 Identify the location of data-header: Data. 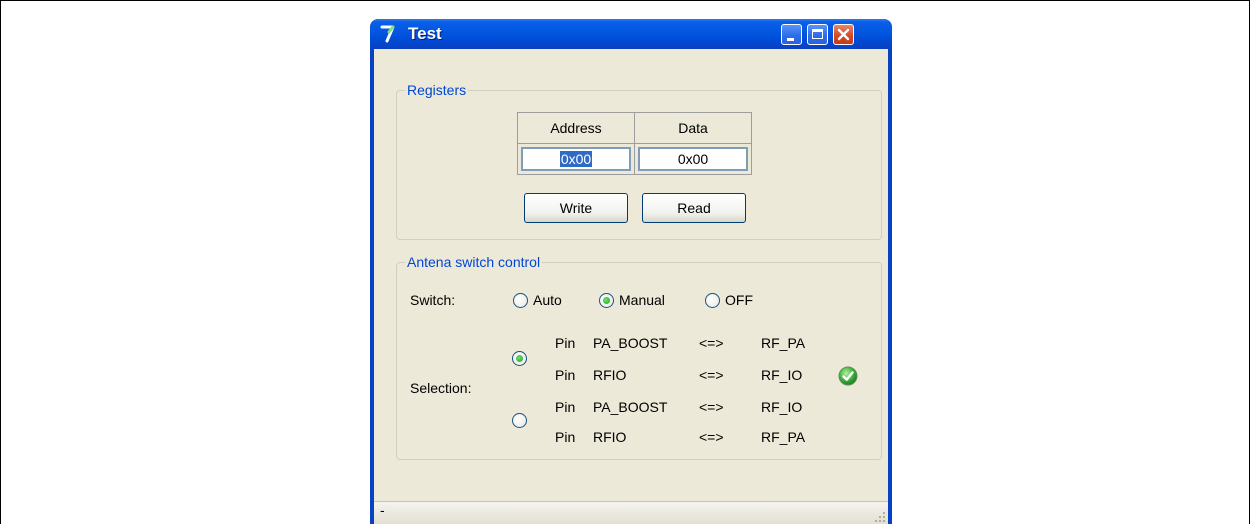
(693, 128).